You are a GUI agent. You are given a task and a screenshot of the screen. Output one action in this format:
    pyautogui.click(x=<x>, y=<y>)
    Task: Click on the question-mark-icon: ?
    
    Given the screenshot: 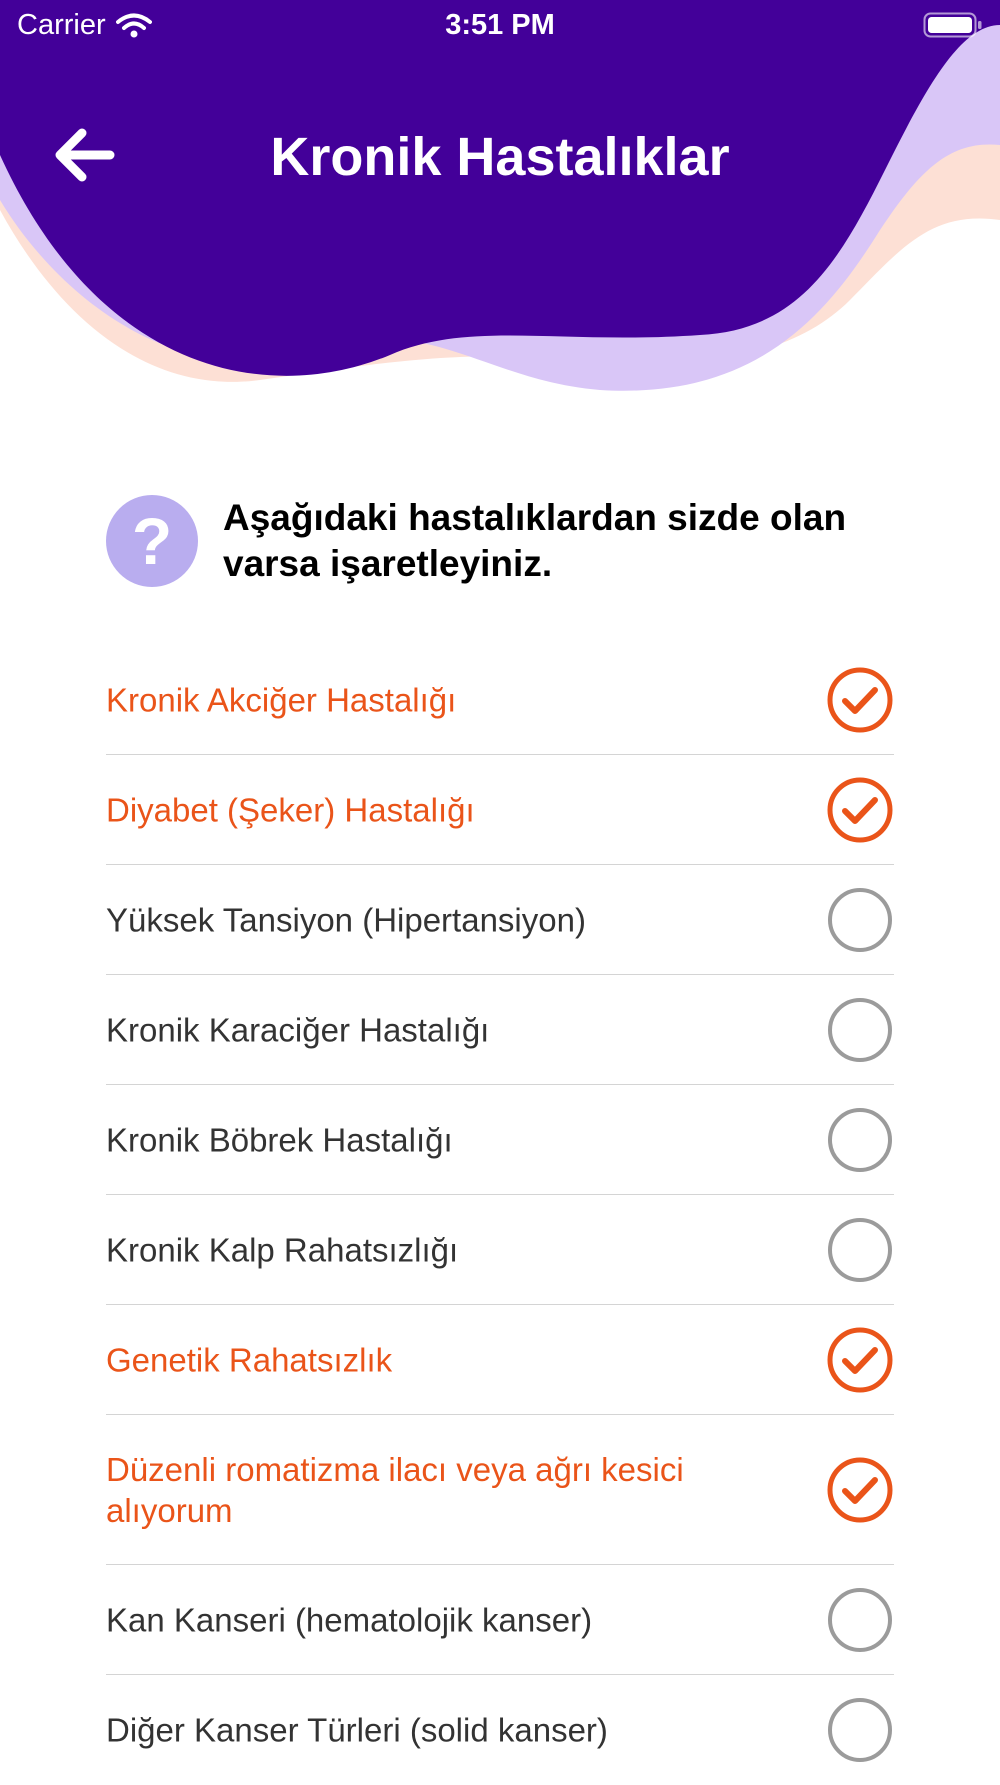 What is the action you would take?
    pyautogui.click(x=152, y=541)
    